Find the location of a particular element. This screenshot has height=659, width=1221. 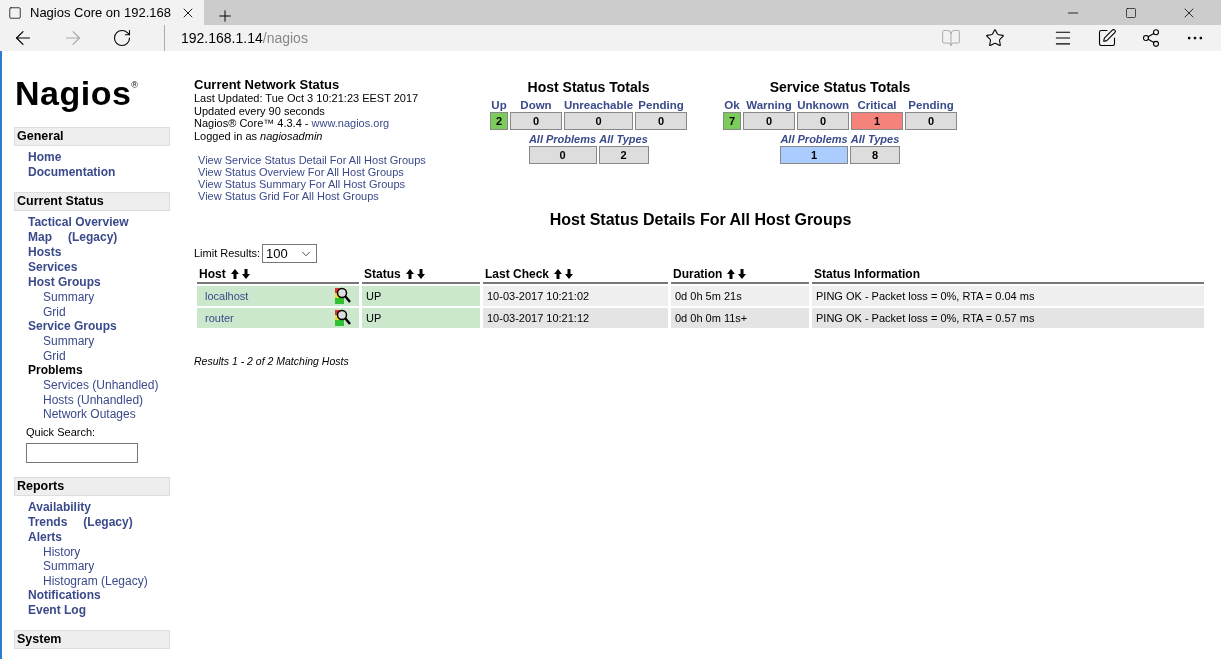

status-view-link: View Service Status Detail For All Host Groups is located at coordinates (342, 160).